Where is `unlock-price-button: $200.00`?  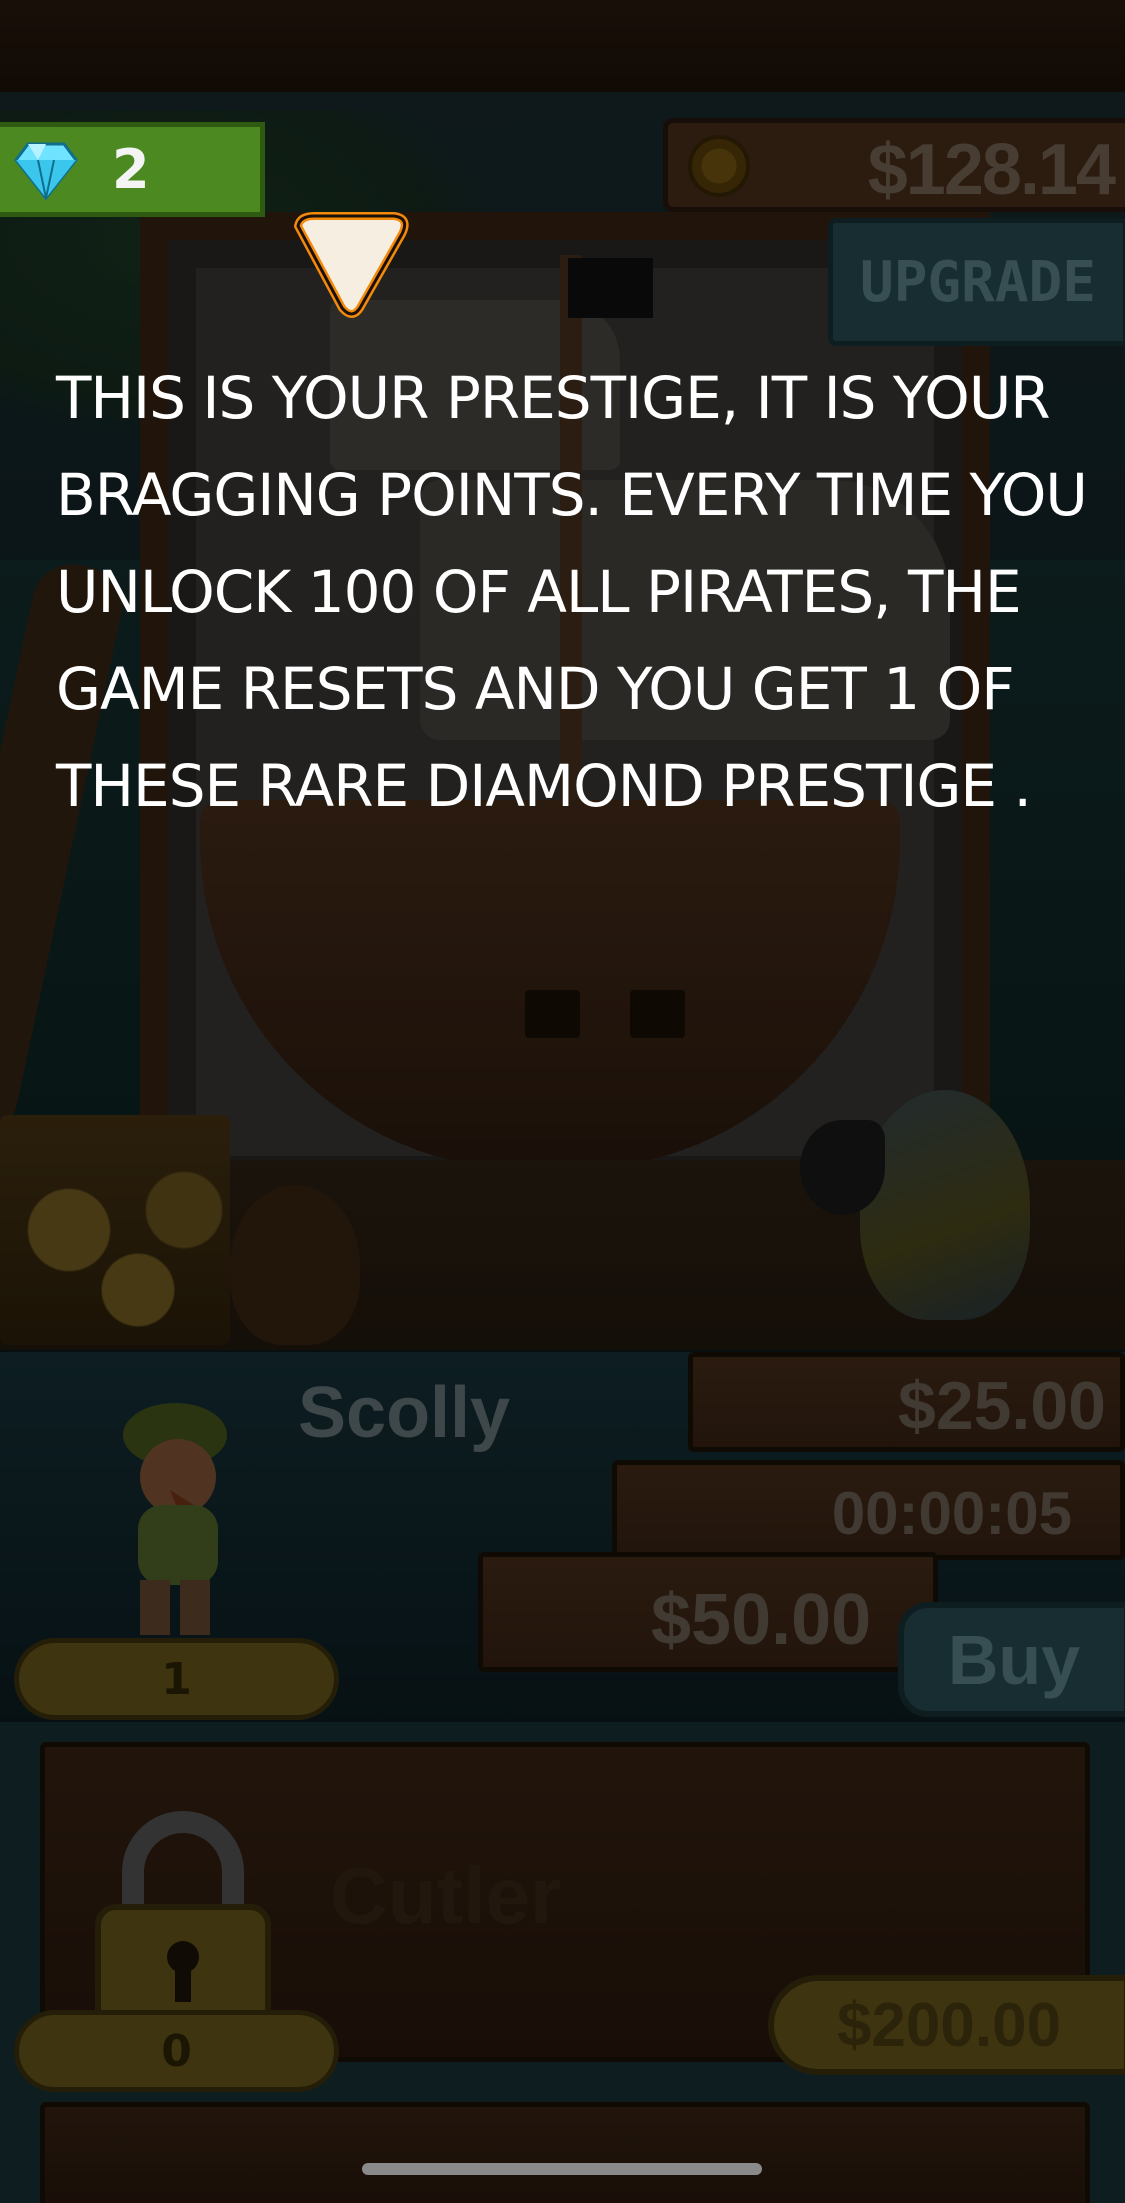 unlock-price-button: $200.00 is located at coordinates (946, 2025).